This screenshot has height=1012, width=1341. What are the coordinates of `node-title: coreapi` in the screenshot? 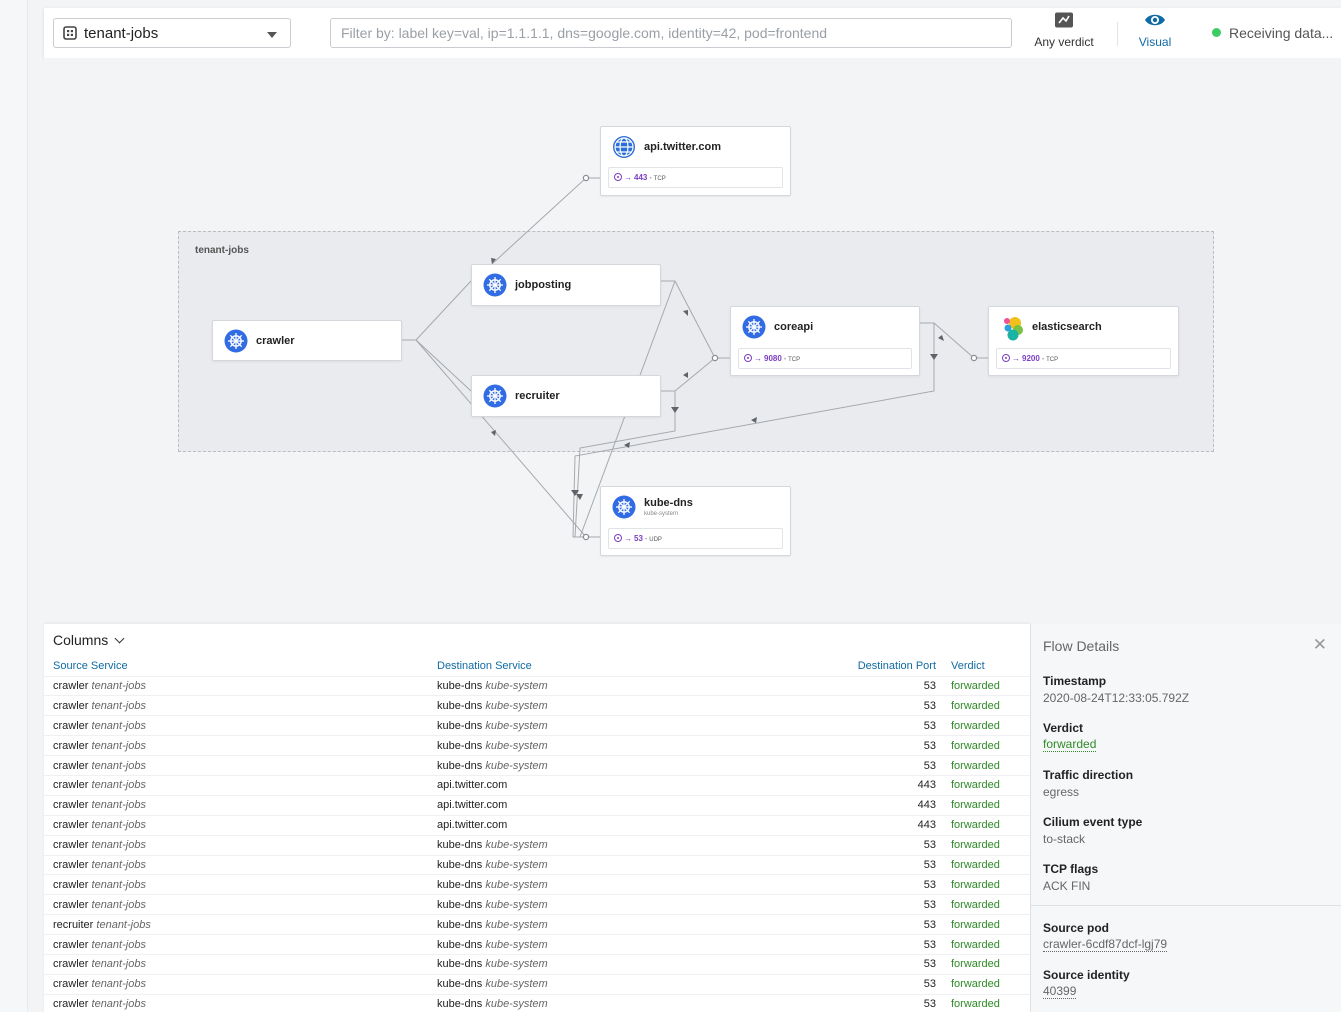 It's located at (794, 327).